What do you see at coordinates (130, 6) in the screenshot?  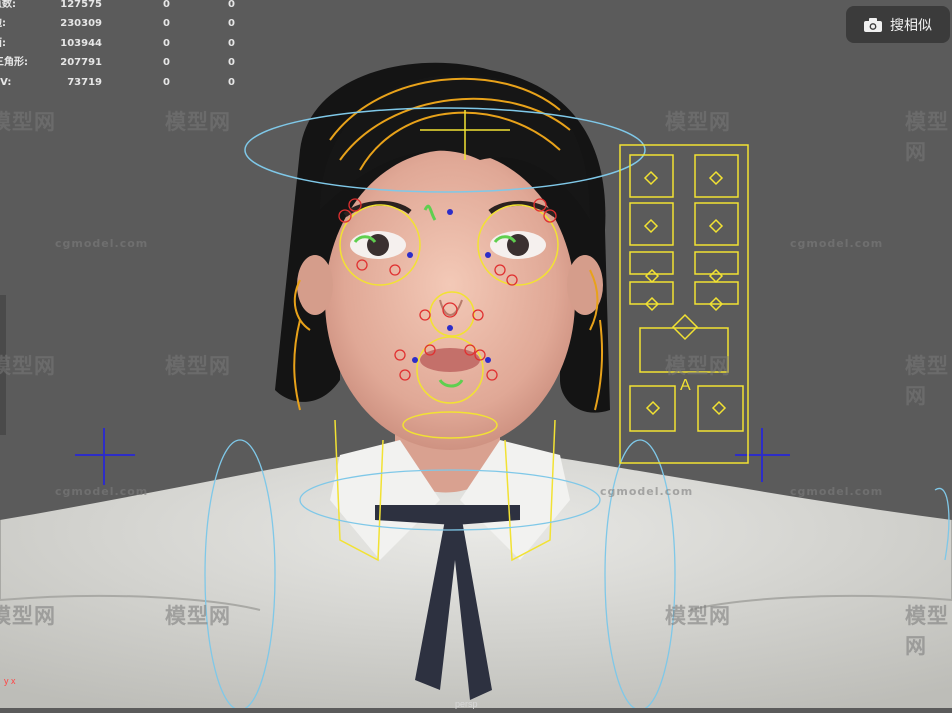 I see `stat-row: 点数: 127575 0 0` at bounding box center [130, 6].